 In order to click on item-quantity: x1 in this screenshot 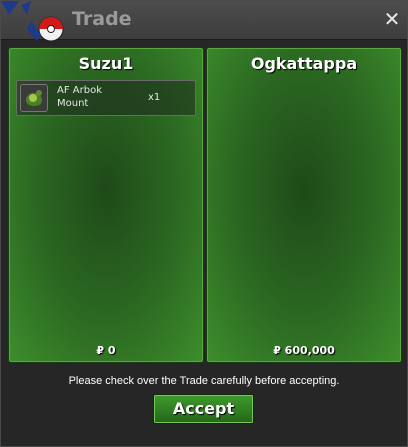, I will do `click(154, 97)`.